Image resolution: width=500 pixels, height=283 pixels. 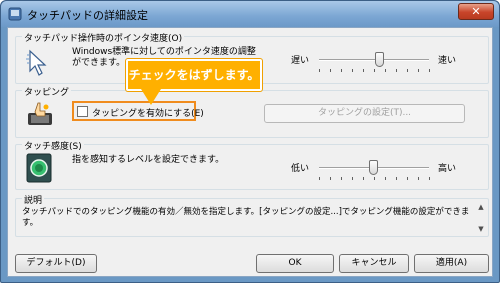 I want to click on pointer-speed-fast-label: 速い, so click(x=447, y=61).